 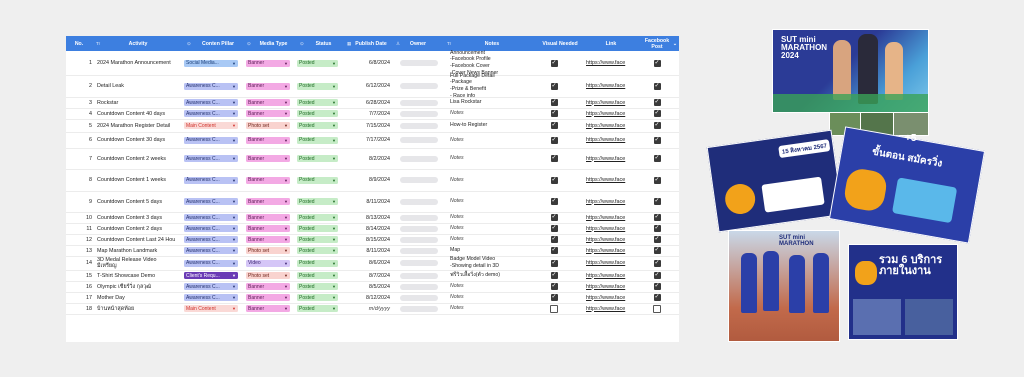 I want to click on activity-cell: 2024 Marathon Announcement, so click(x=140, y=63).